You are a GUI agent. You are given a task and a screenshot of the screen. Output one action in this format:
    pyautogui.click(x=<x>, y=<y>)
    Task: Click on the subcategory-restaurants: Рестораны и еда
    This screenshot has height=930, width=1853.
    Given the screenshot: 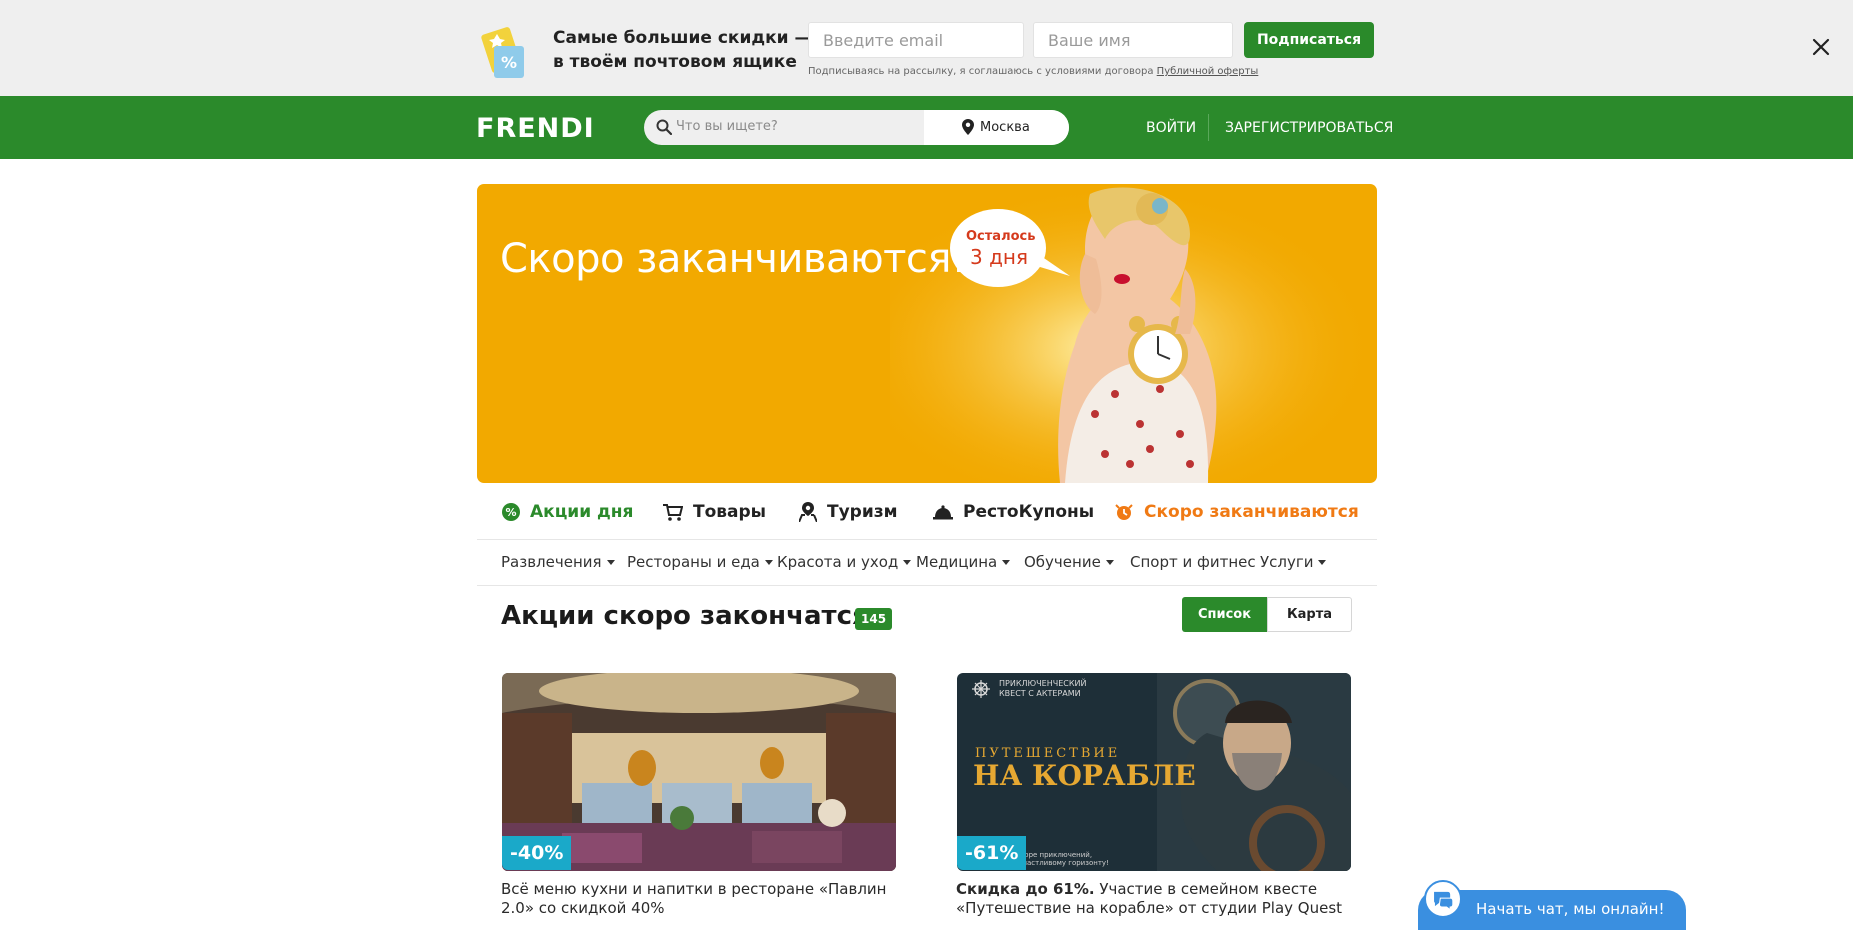 What is the action you would take?
    pyautogui.click(x=700, y=562)
    